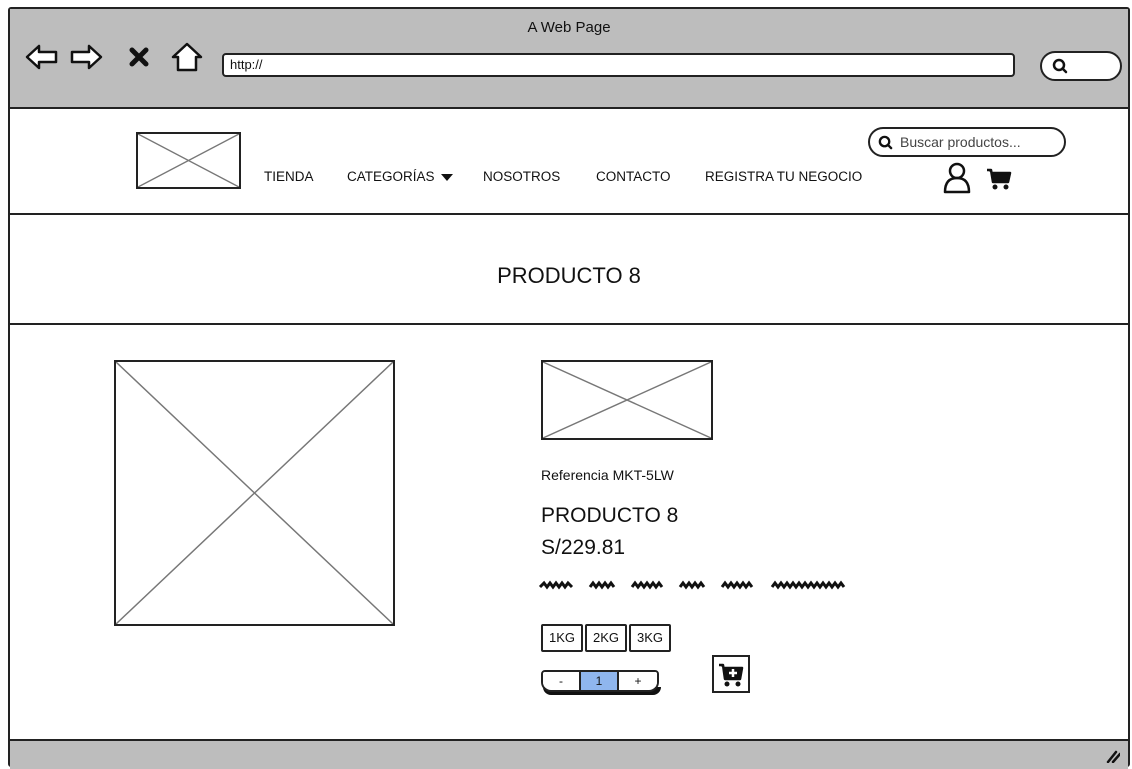 Image resolution: width=1132 pixels, height=769 pixels. I want to click on size-option-1kg: 1KG, so click(562, 638).